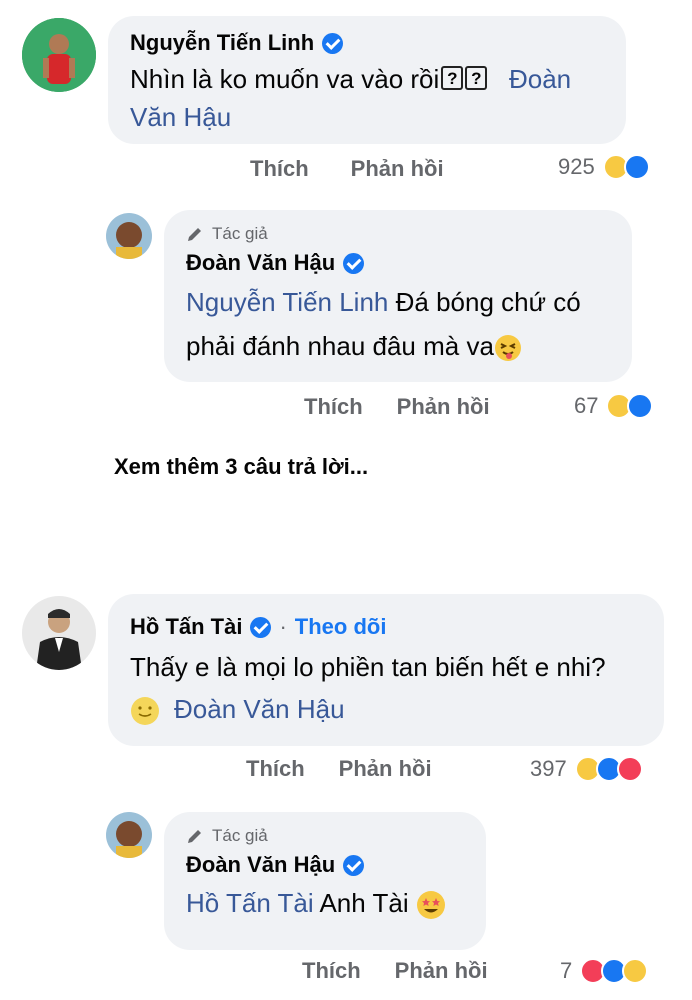 This screenshot has width=692, height=1000. Describe the element at coordinates (259, 709) in the screenshot. I see `mention-link: Đoàn Văn Hậu` at that location.